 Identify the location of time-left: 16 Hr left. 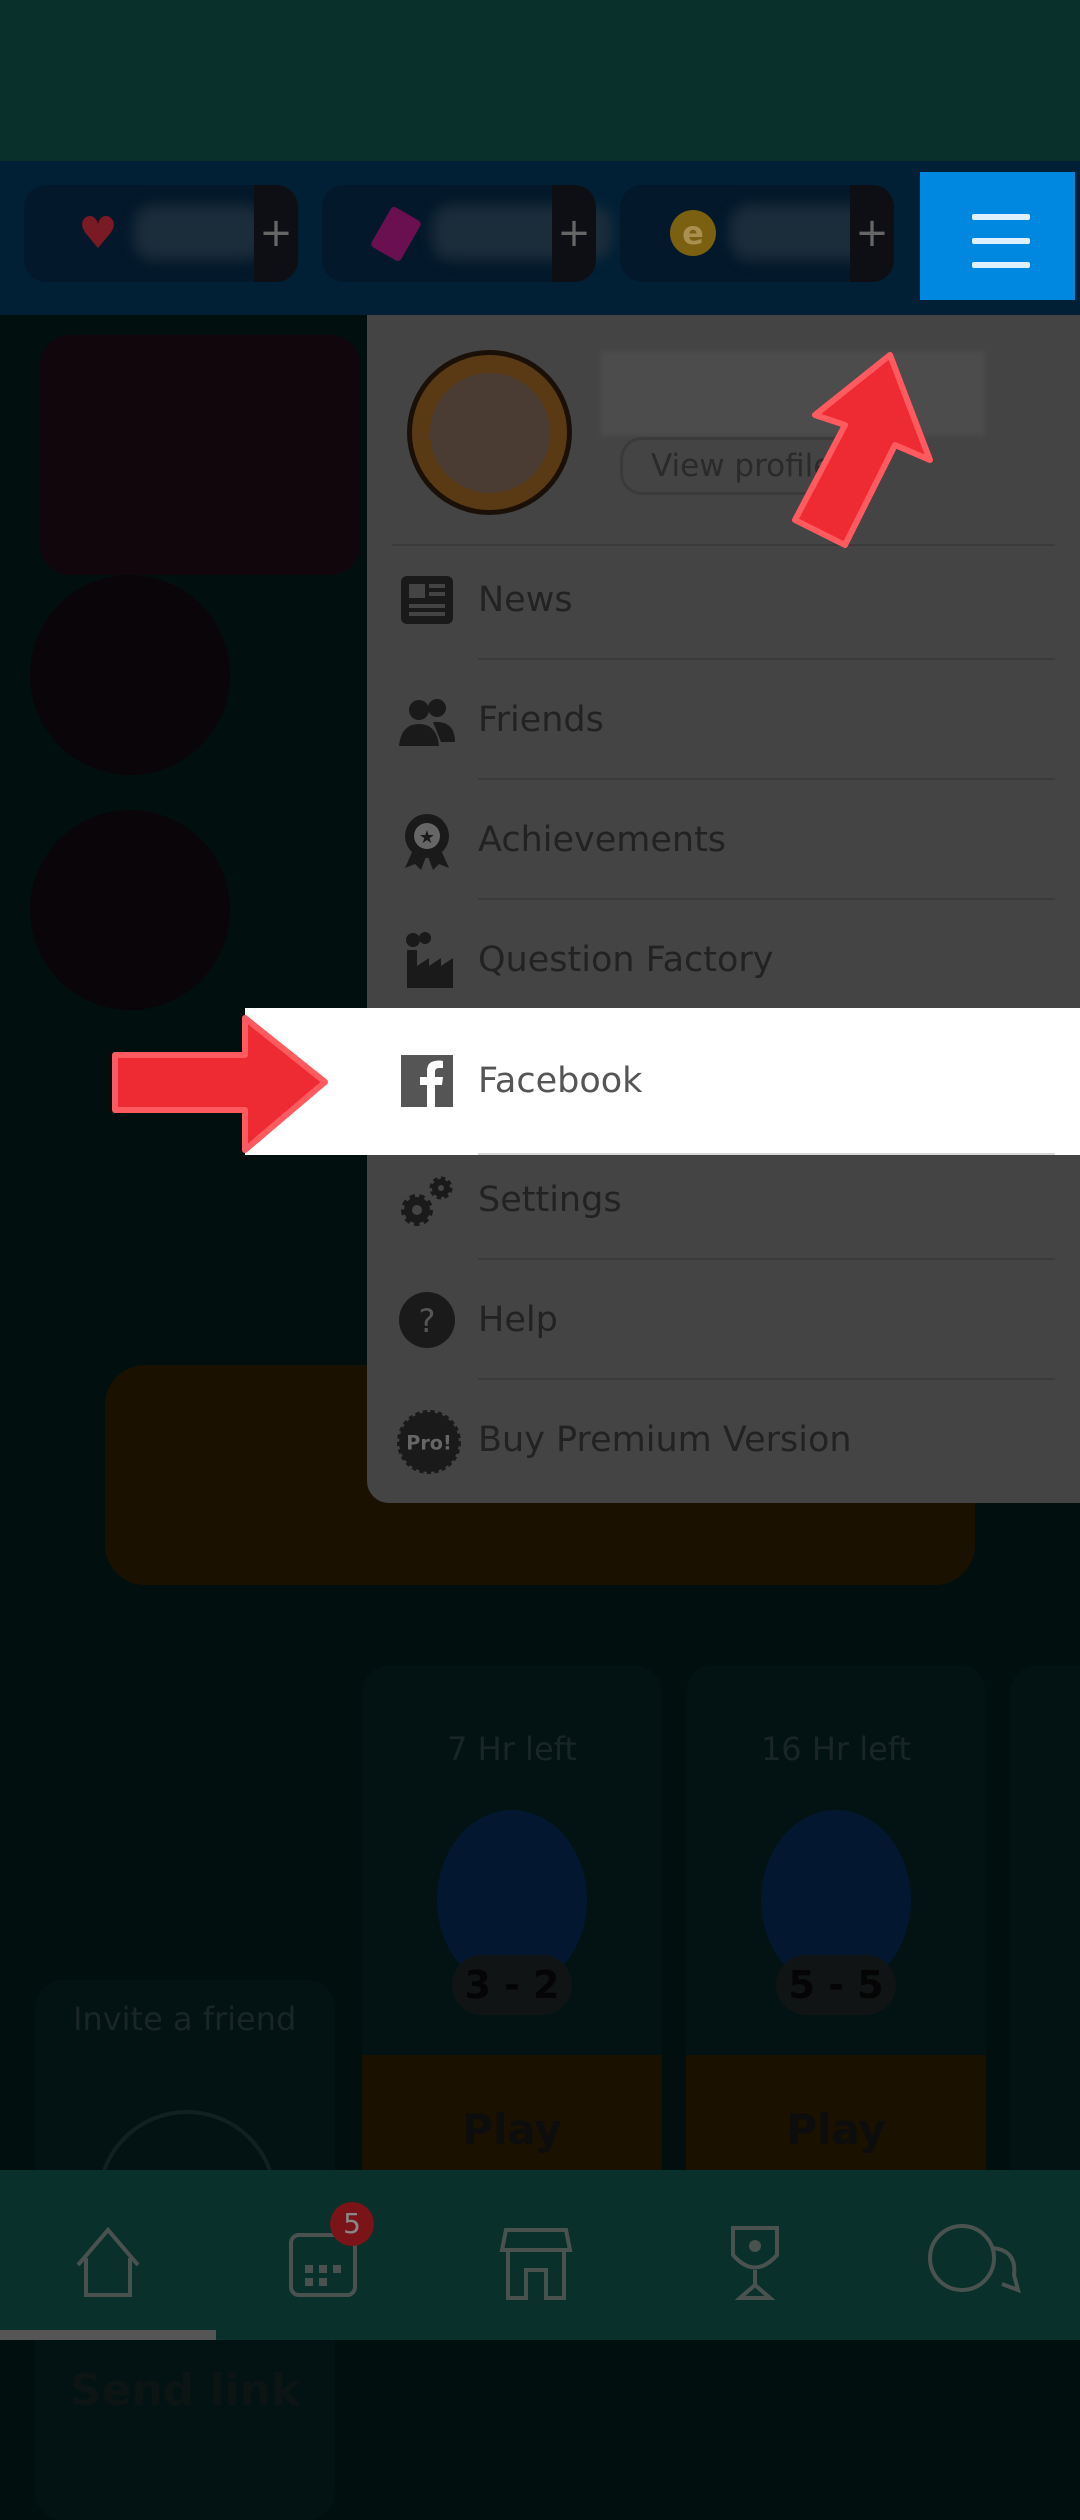
(836, 1749).